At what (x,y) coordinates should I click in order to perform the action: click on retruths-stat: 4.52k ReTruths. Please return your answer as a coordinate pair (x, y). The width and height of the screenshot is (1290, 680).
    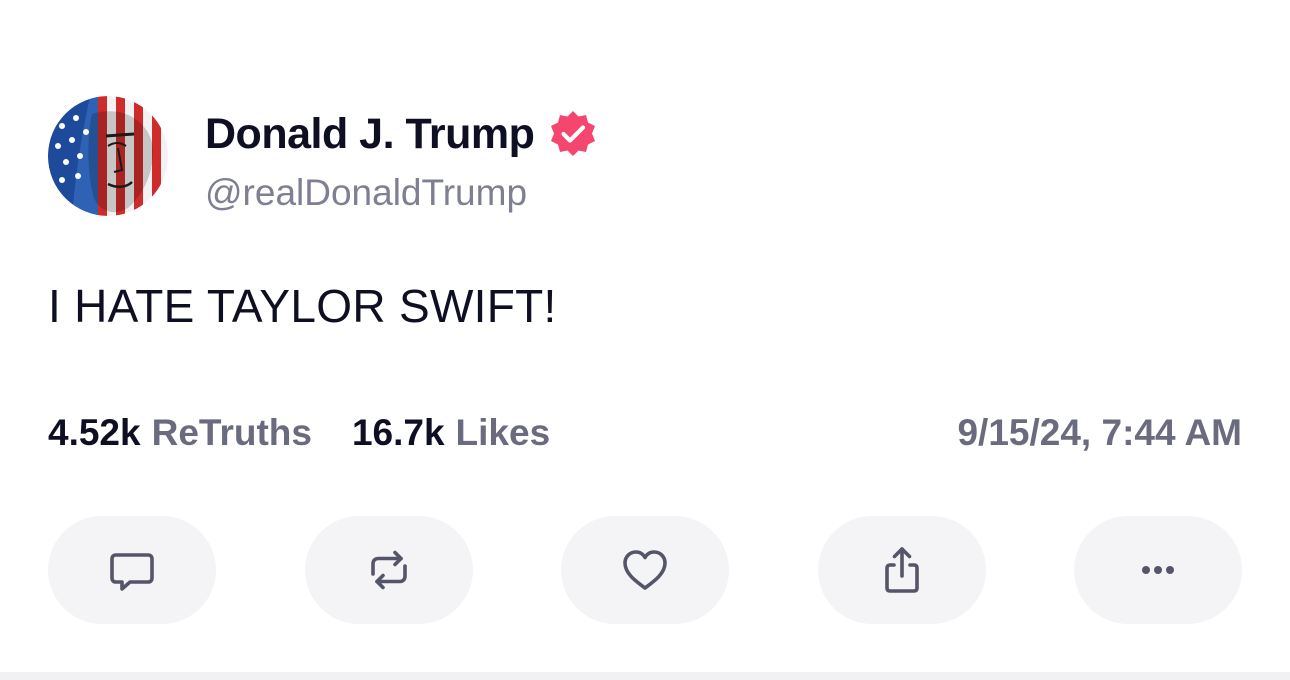
    Looking at the image, I should click on (180, 433).